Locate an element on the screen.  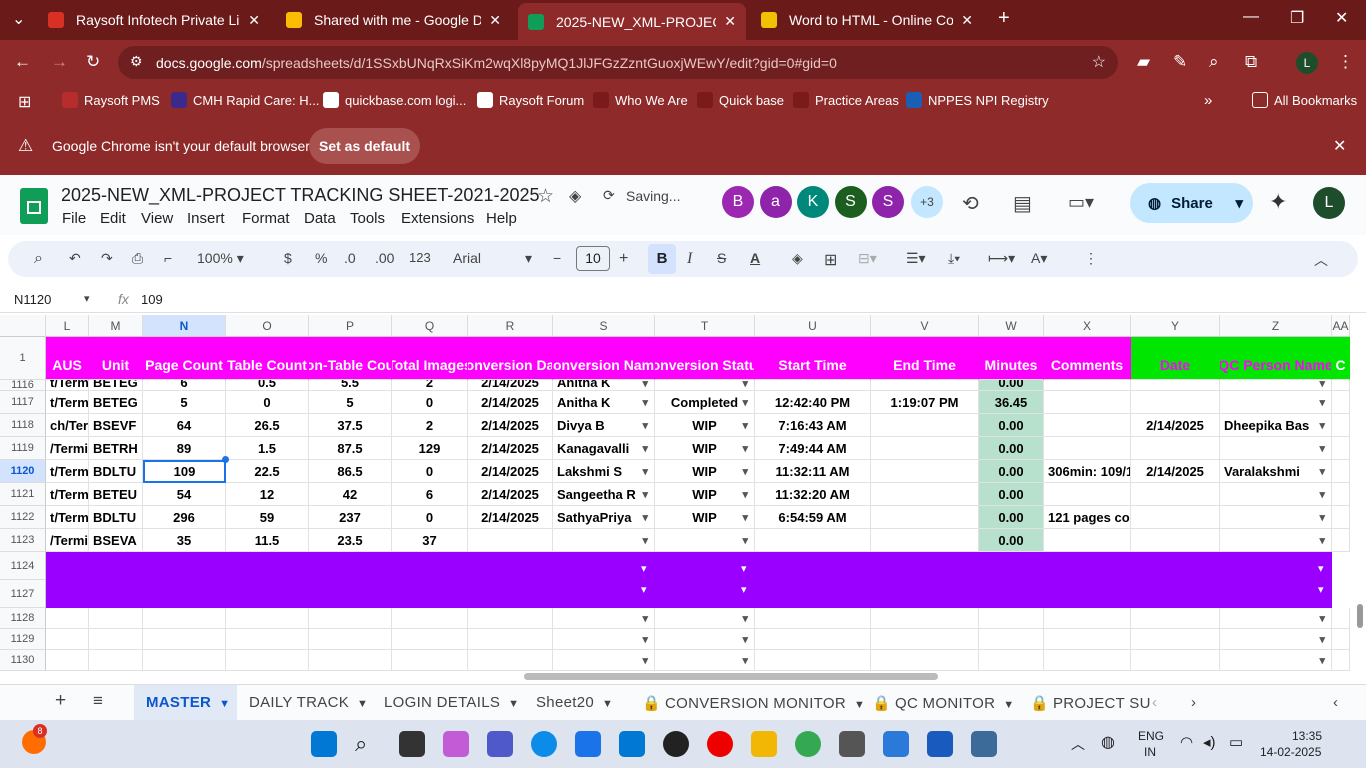
grid-cell: 37 is located at coordinates (430, 540).